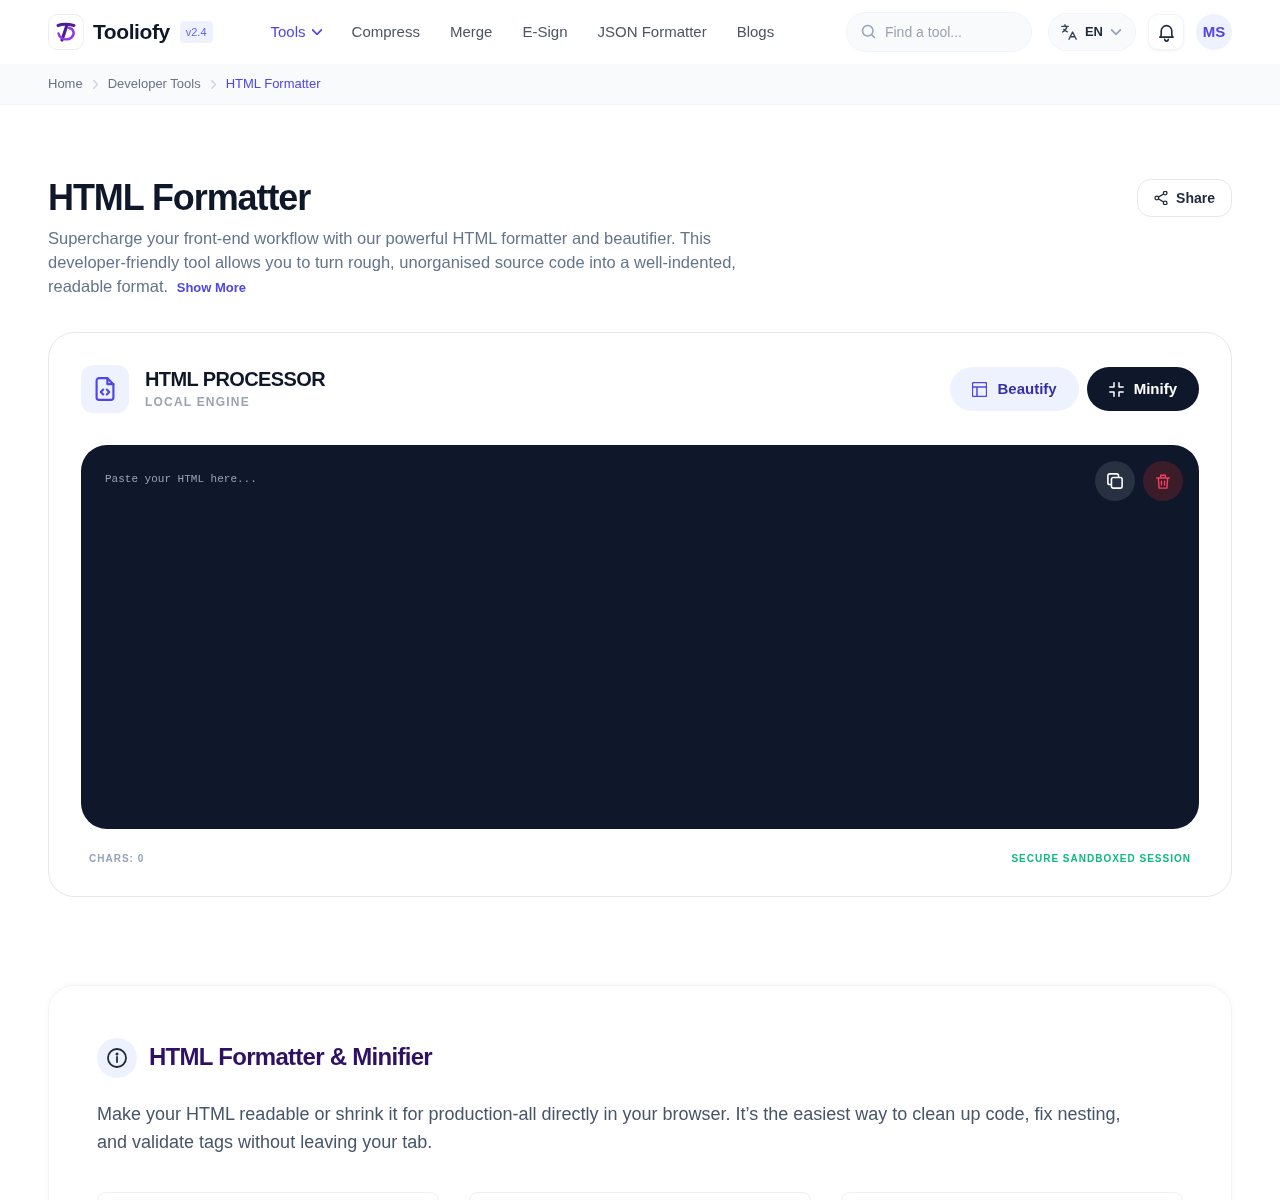  I want to click on breadcrumb-link: Developer Tools, so click(154, 84).